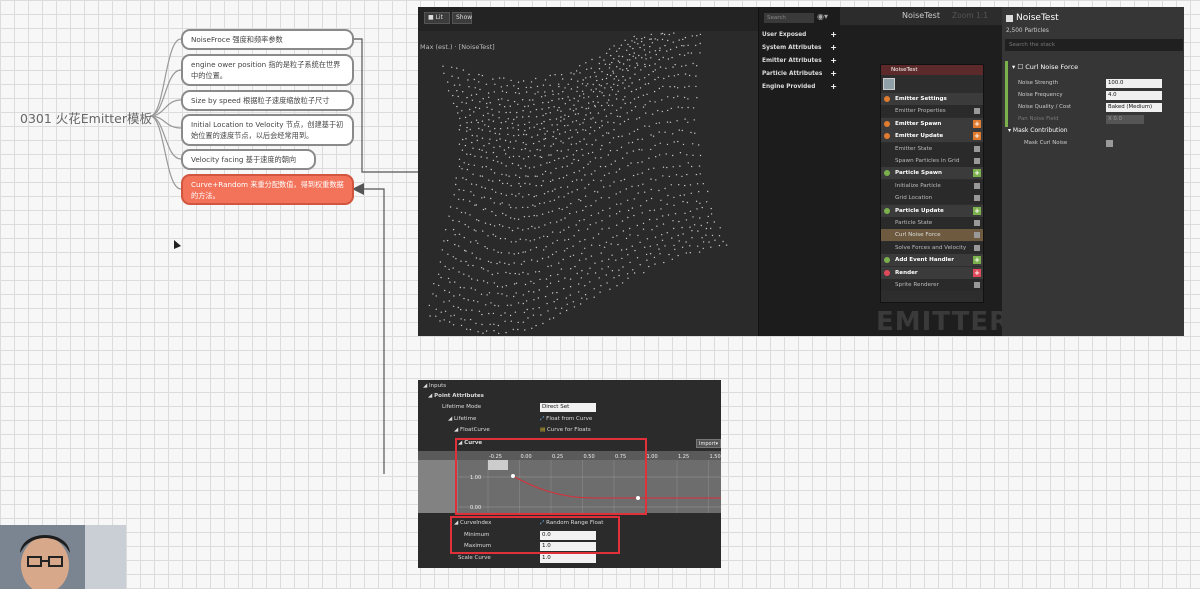  I want to click on noise-strength-input: 100.0, so click(1134, 83).